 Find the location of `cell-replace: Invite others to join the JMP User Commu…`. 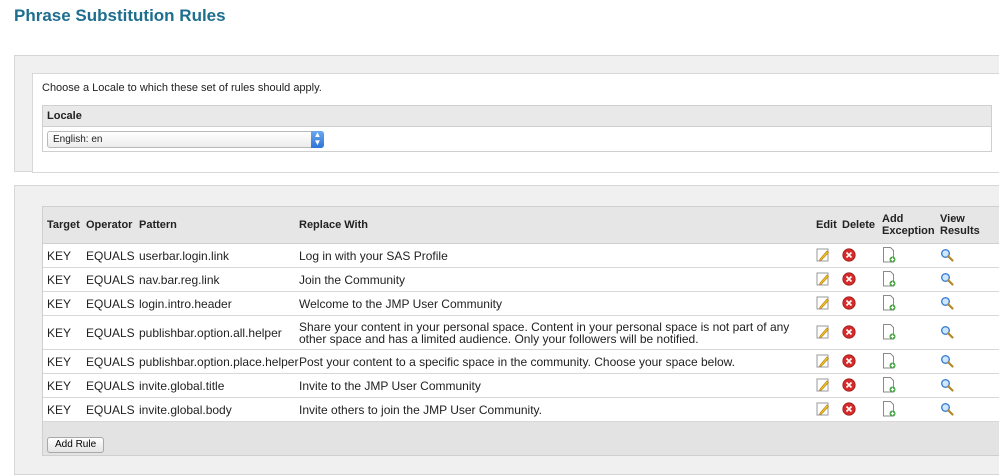

cell-replace: Invite others to join the JMP User Commu… is located at coordinates (553, 409).